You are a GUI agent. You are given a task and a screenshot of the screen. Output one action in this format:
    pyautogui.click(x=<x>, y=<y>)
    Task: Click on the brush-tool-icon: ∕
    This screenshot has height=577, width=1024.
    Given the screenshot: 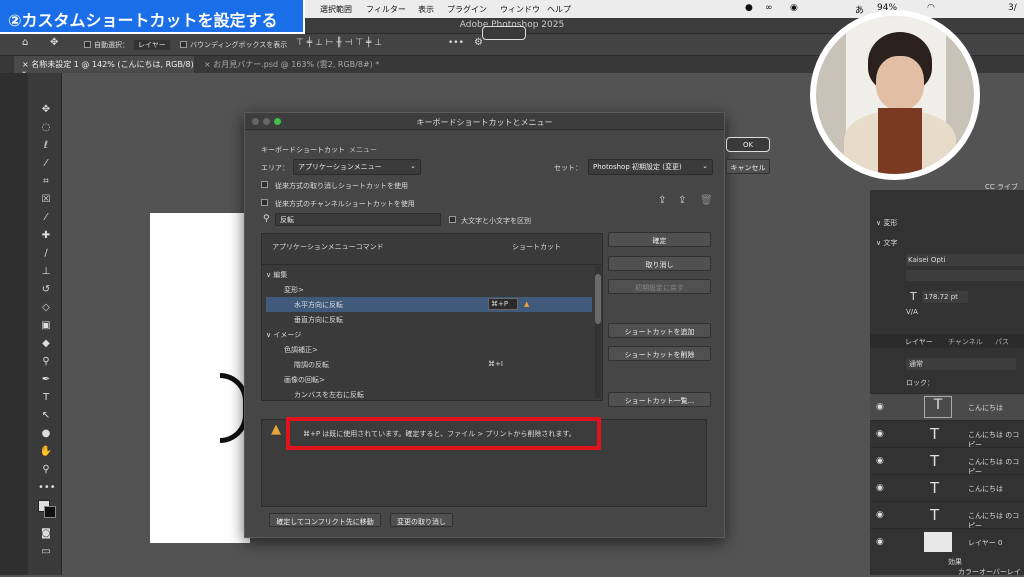 What is the action you would take?
    pyautogui.click(x=46, y=253)
    